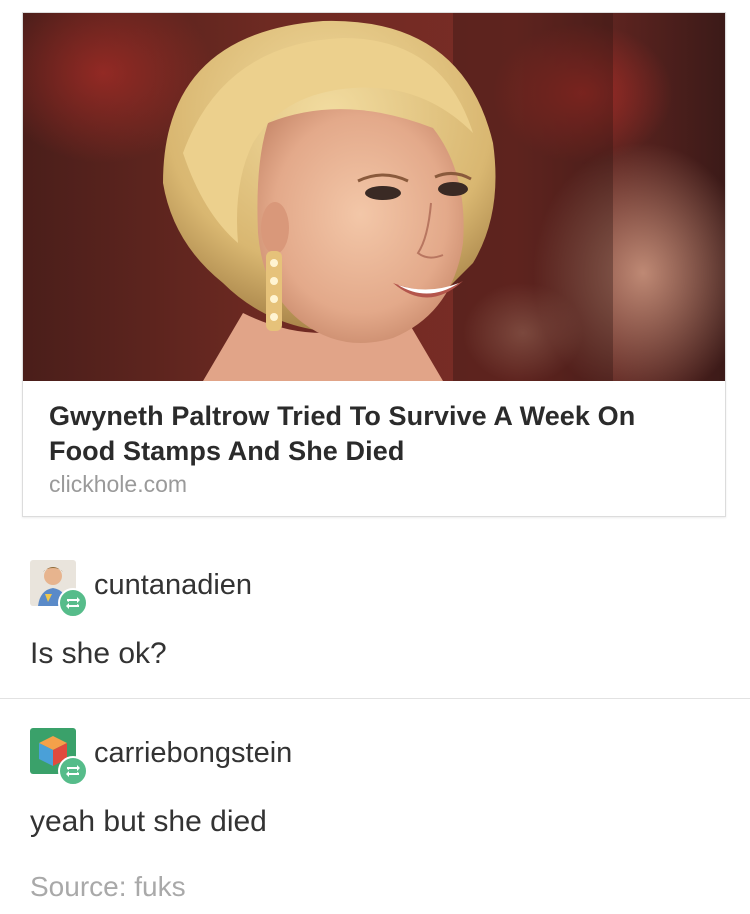  Describe the element at coordinates (148, 821) in the screenshot. I see `reblog-comment: yeah but she died` at that location.